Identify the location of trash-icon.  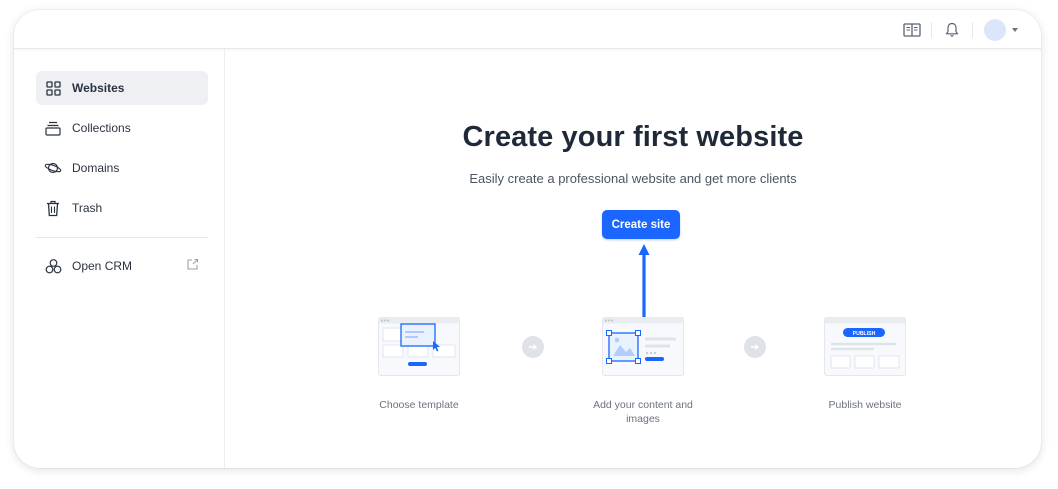
(53, 208).